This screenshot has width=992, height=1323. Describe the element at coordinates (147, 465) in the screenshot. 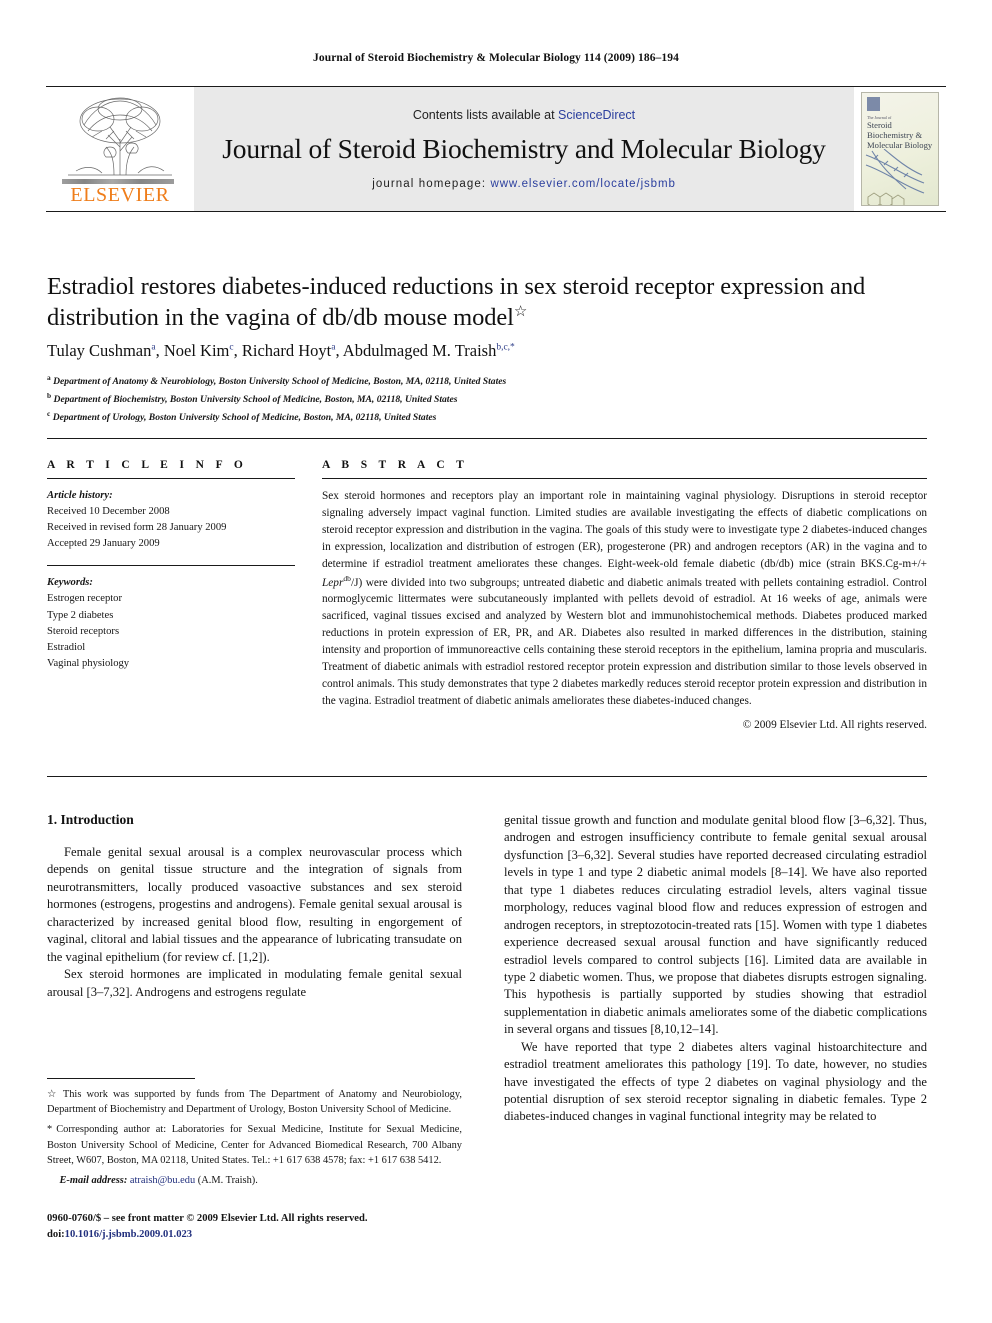

I see `article-info-heading: A R T I C L E I N F O` at that location.